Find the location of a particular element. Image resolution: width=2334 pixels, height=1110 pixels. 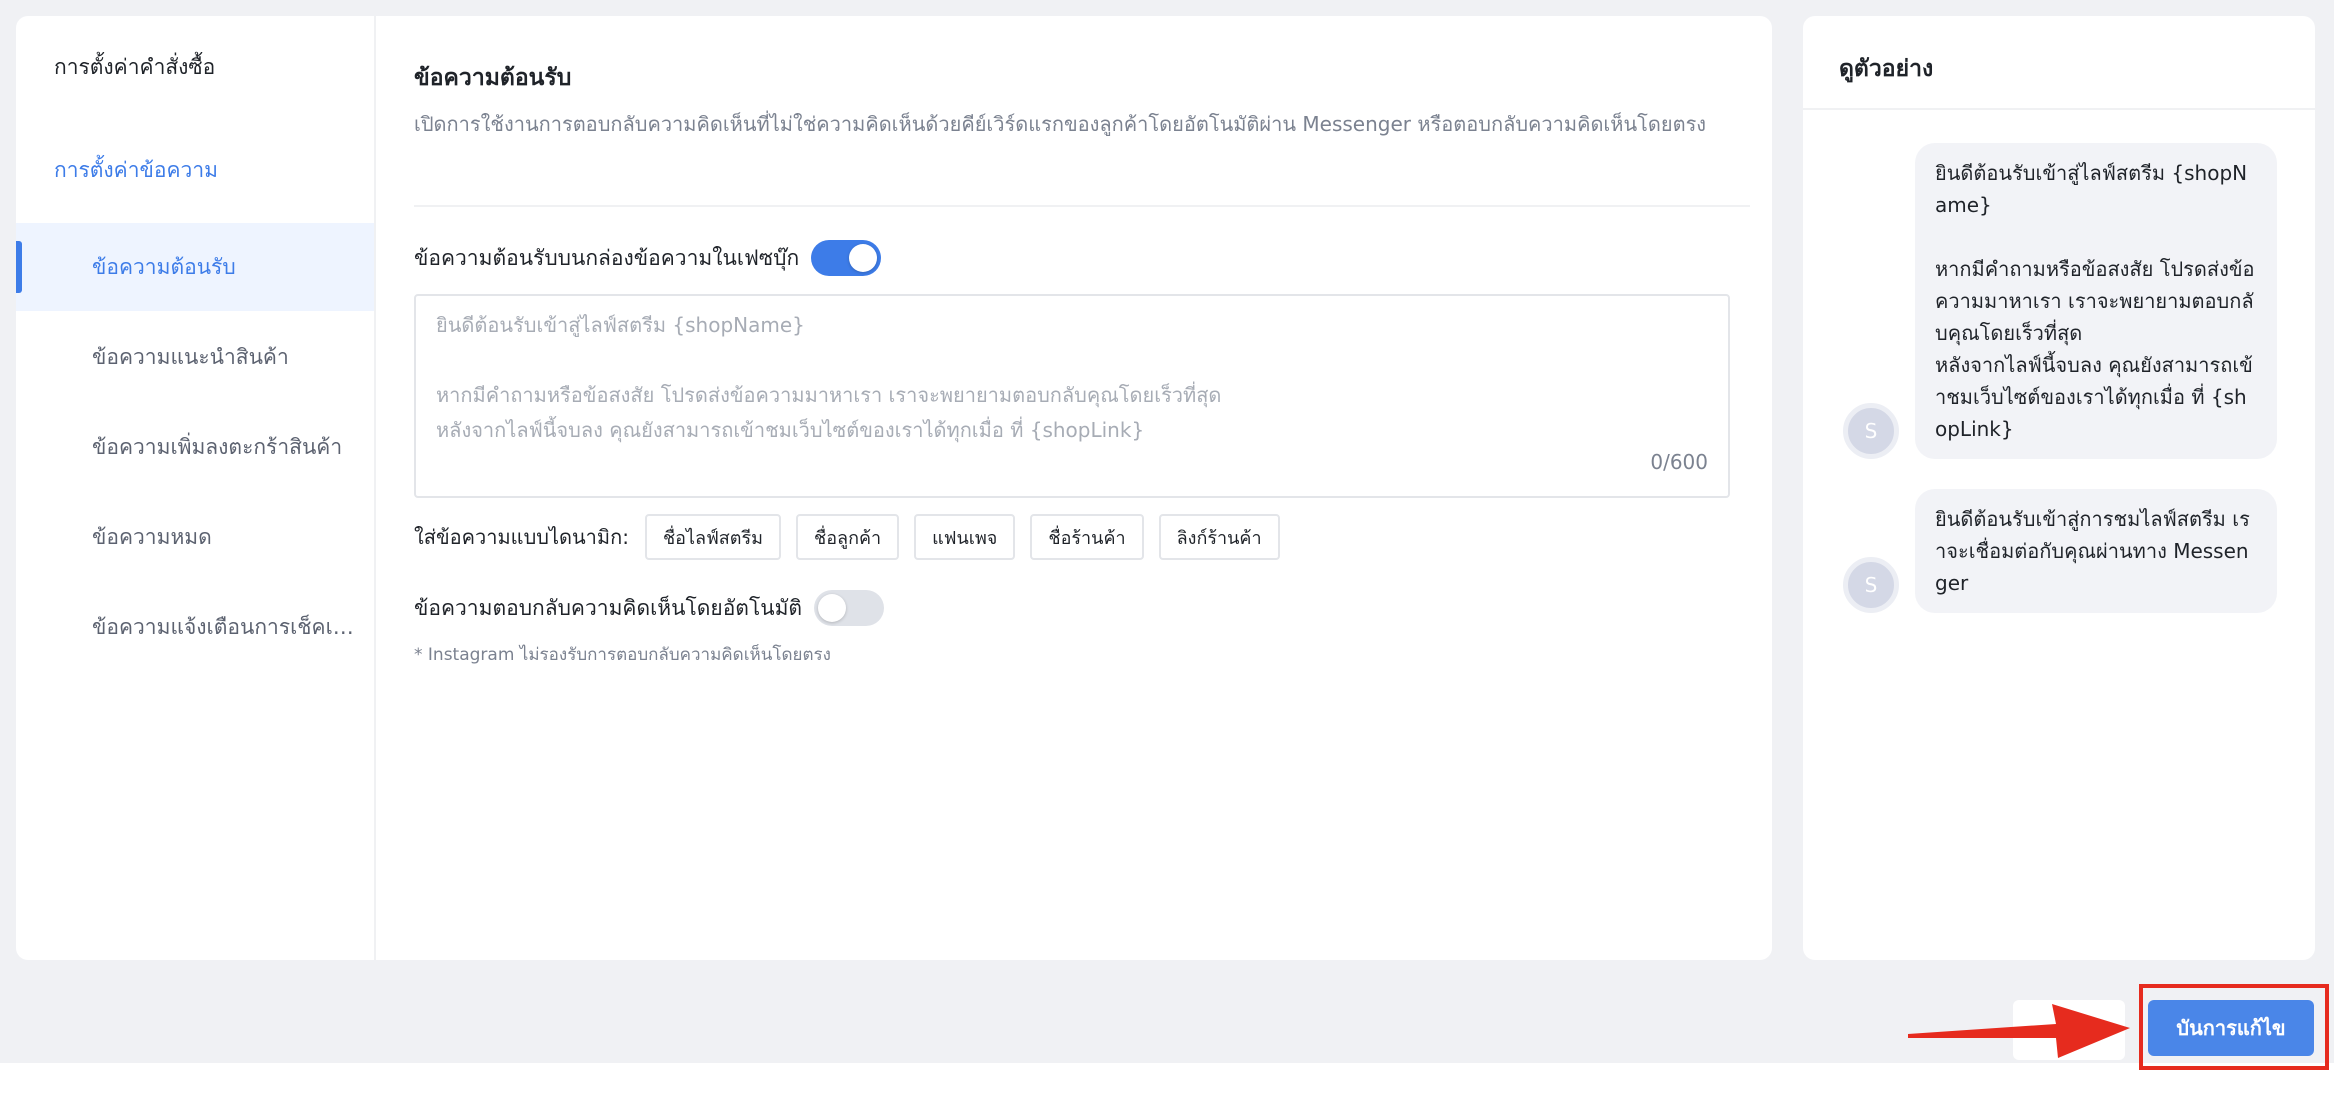

sidebar-item-product-recommendation: ข้อความแนะนำสินค้า is located at coordinates (195, 357).